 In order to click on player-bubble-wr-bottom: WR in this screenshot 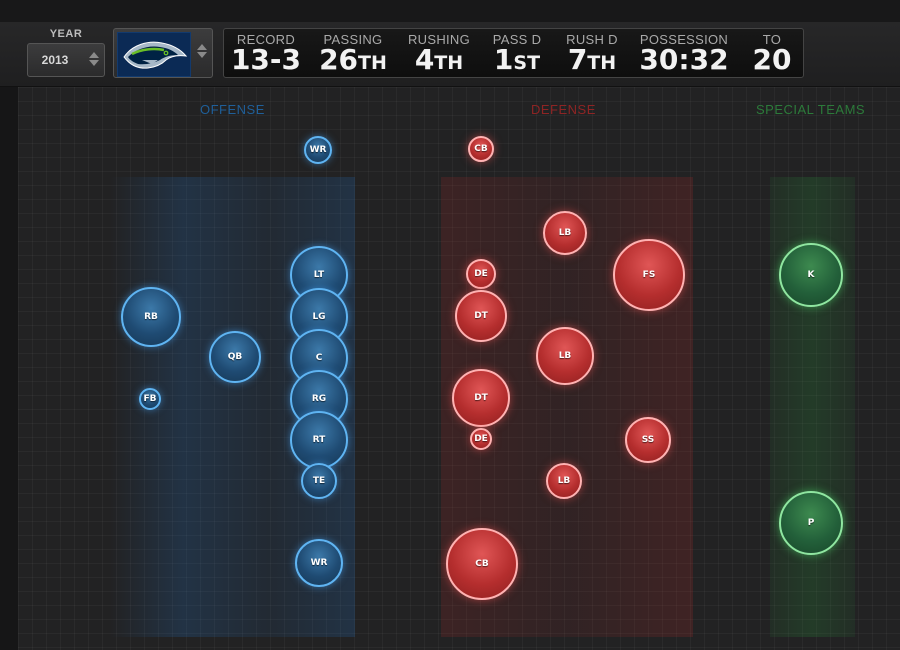, I will do `click(319, 563)`.